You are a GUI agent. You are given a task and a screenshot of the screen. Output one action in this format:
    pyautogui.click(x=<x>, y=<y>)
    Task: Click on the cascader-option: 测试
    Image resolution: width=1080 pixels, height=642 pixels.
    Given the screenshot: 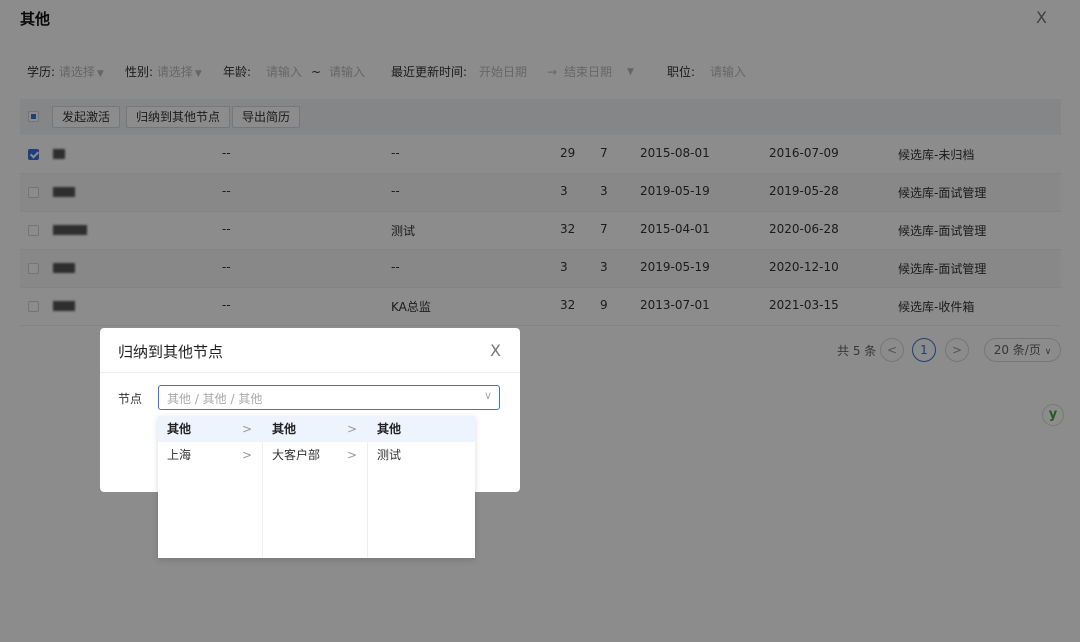 What is the action you would take?
    pyautogui.click(x=421, y=455)
    